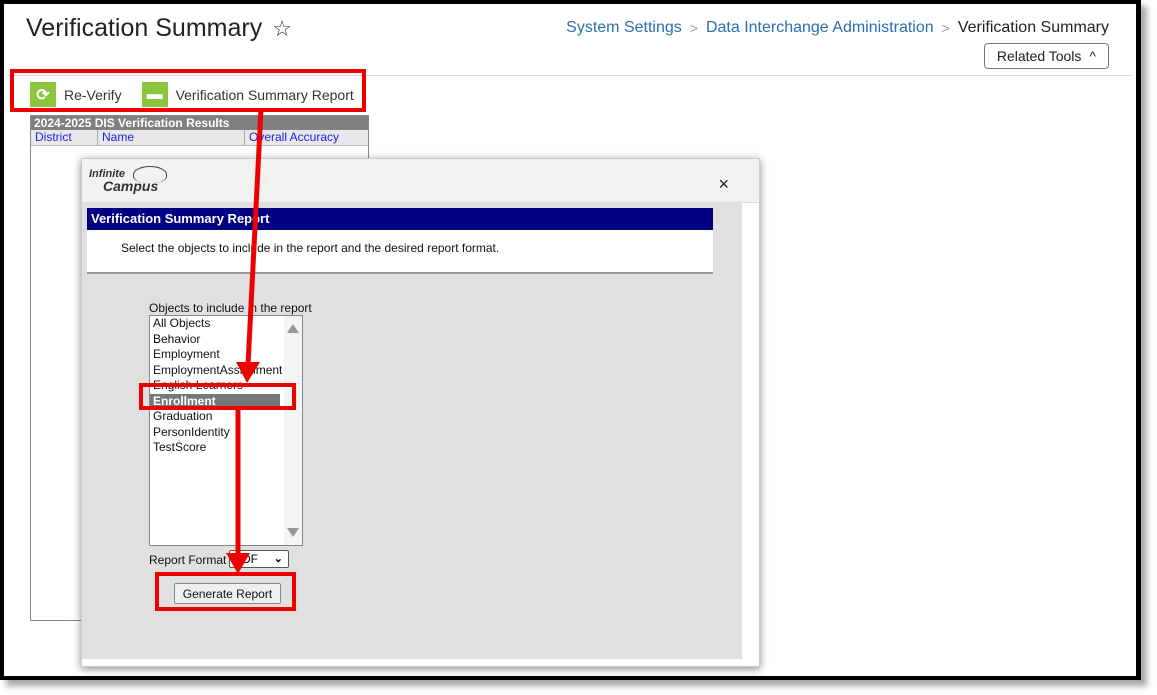 This screenshot has width=1157, height=695. What do you see at coordinates (128, 179) in the screenshot?
I see `infinite-campus-logo: Infinite Campus` at bounding box center [128, 179].